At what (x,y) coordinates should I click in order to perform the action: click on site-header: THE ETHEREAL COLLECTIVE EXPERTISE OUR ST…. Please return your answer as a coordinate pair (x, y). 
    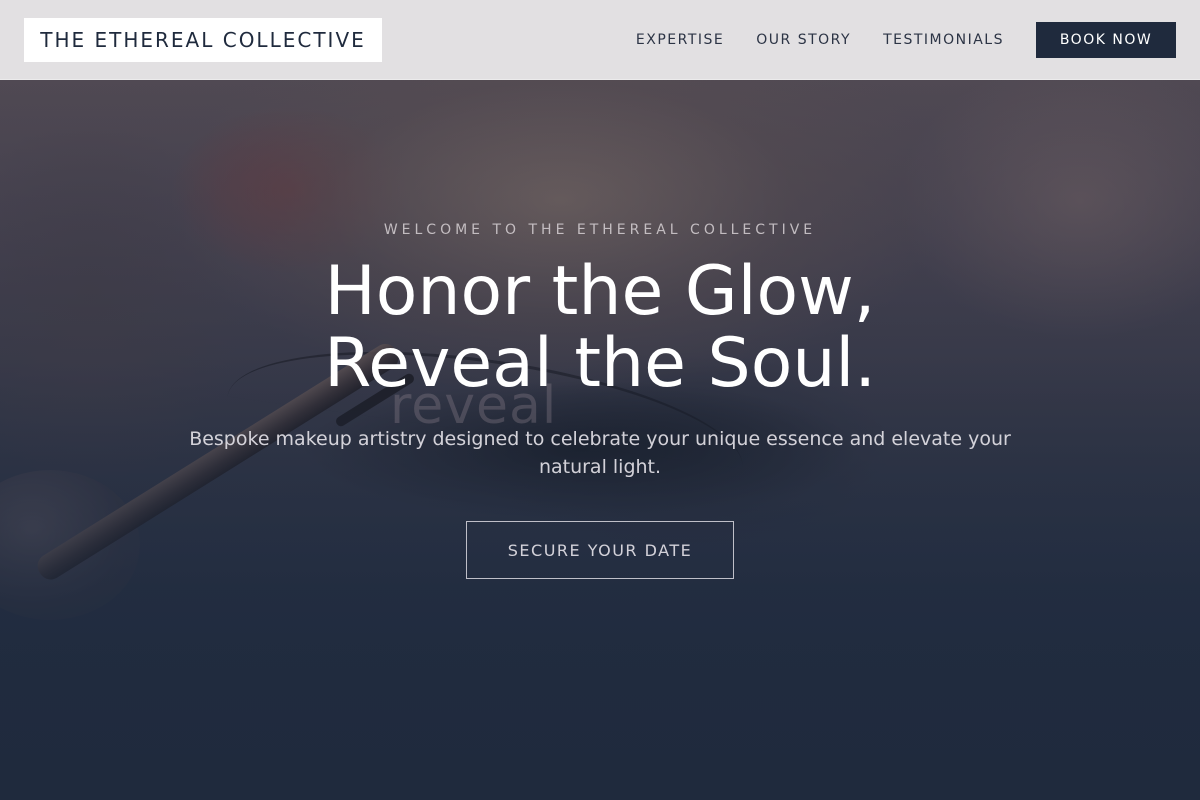
    Looking at the image, I should click on (600, 40).